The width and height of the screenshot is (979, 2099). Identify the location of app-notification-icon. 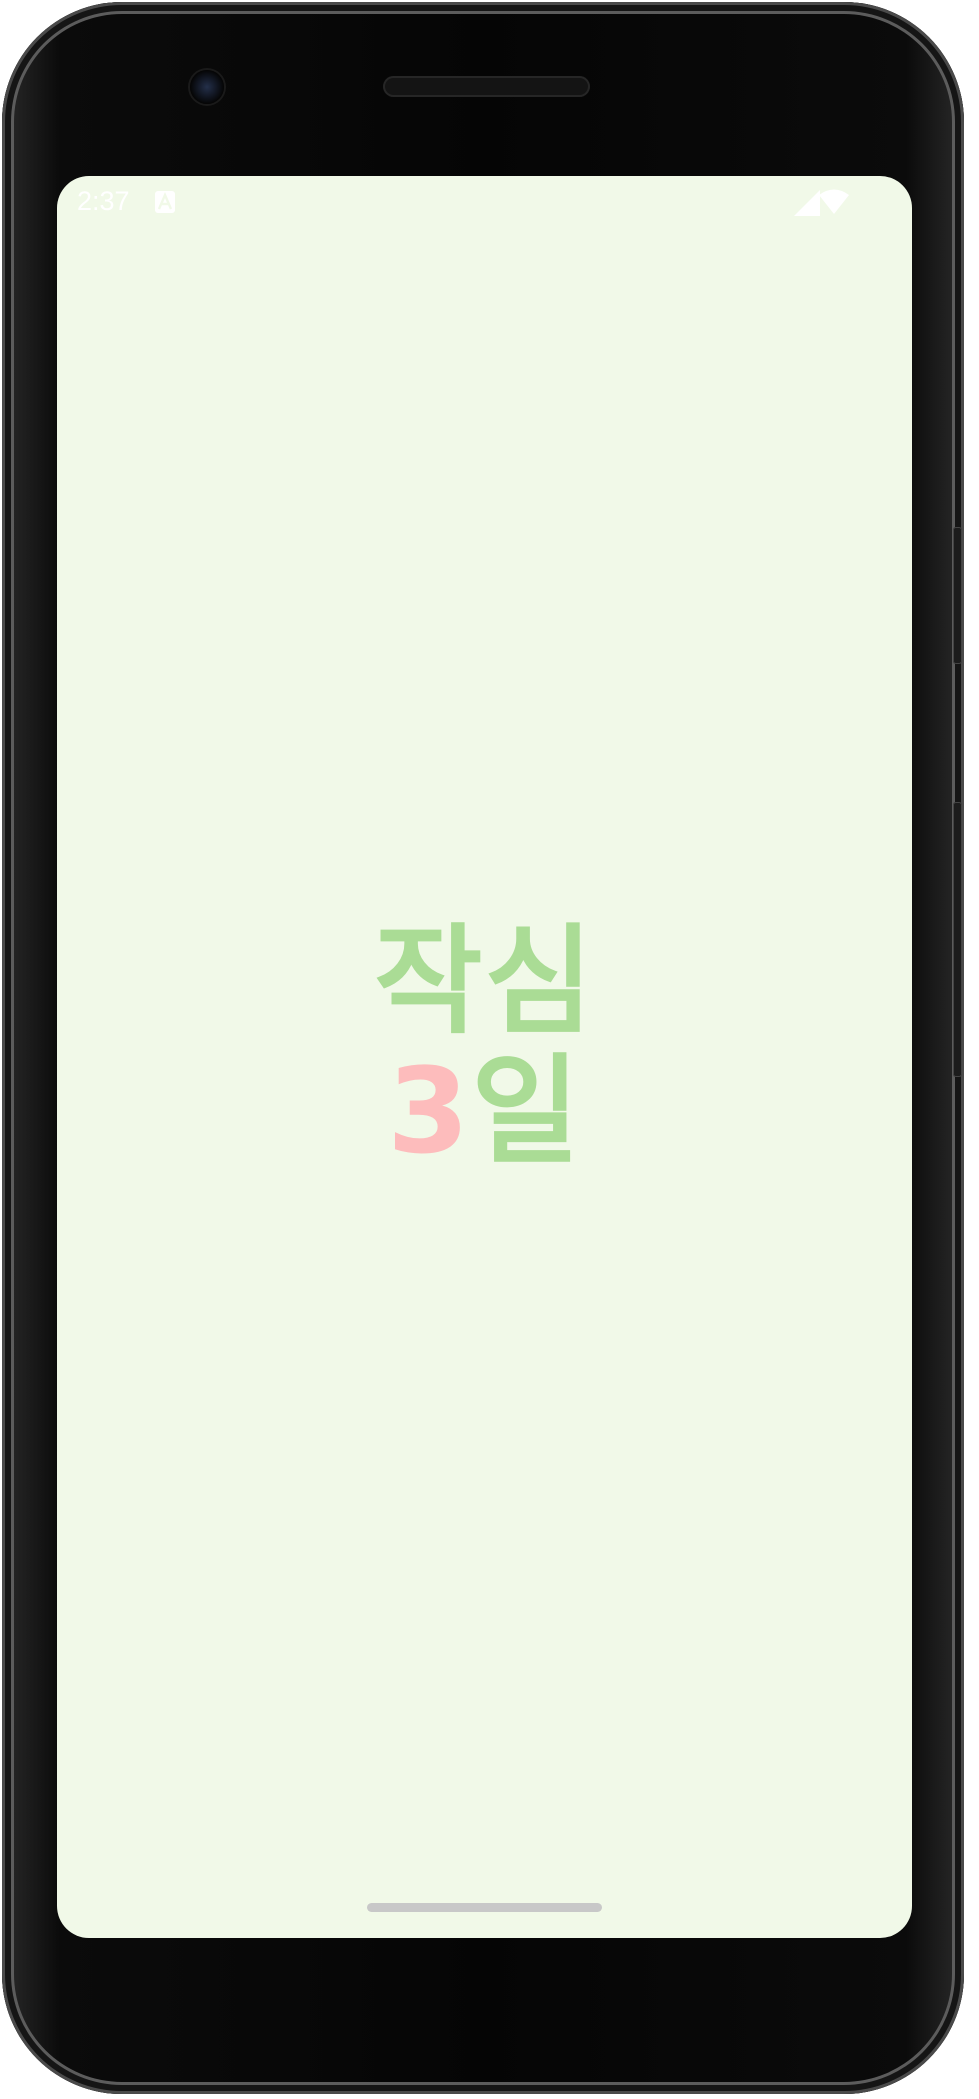
(165, 202).